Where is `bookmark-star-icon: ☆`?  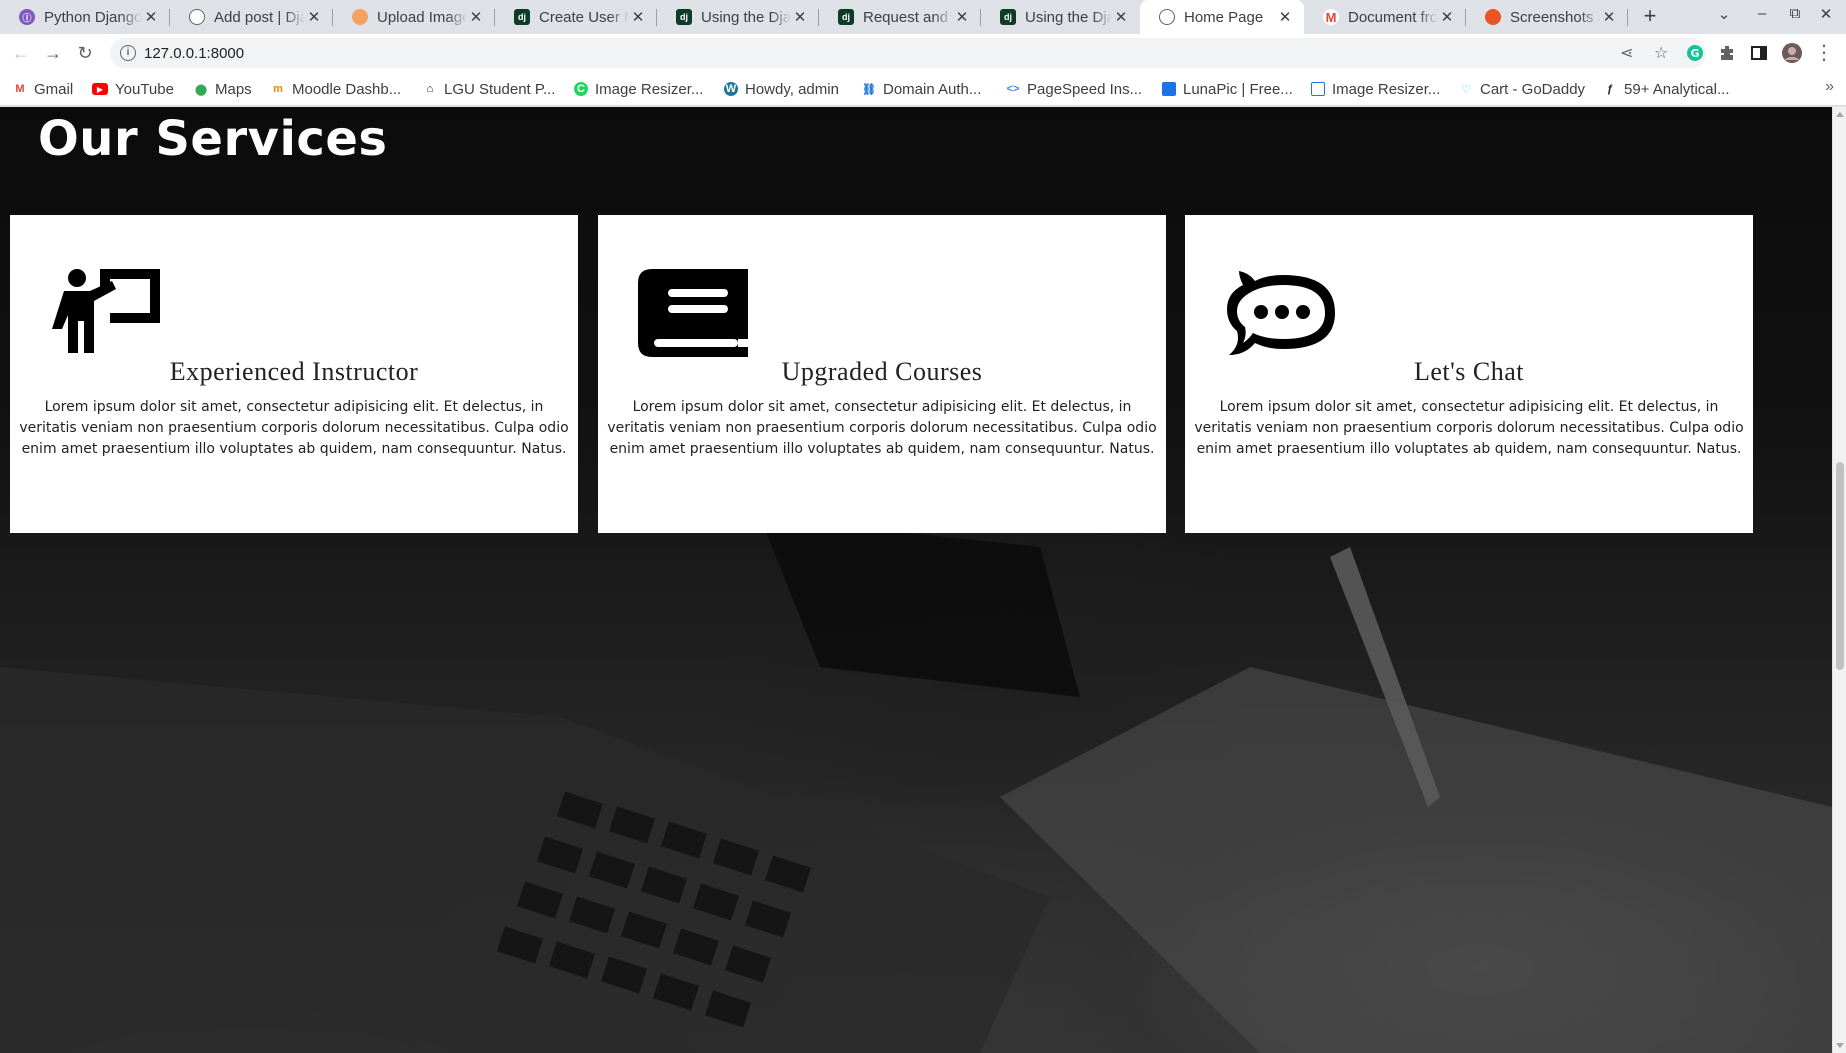 bookmark-star-icon: ☆ is located at coordinates (1661, 53).